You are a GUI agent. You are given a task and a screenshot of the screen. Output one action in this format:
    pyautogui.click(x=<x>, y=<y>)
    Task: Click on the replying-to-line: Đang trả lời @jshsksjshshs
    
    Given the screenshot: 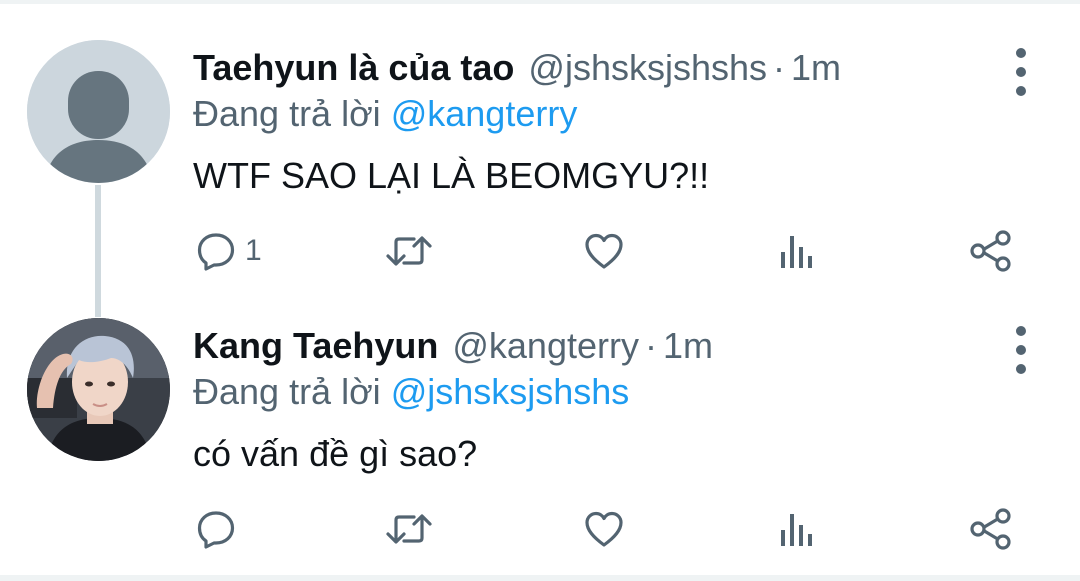 What is the action you would take?
    pyautogui.click(x=411, y=392)
    